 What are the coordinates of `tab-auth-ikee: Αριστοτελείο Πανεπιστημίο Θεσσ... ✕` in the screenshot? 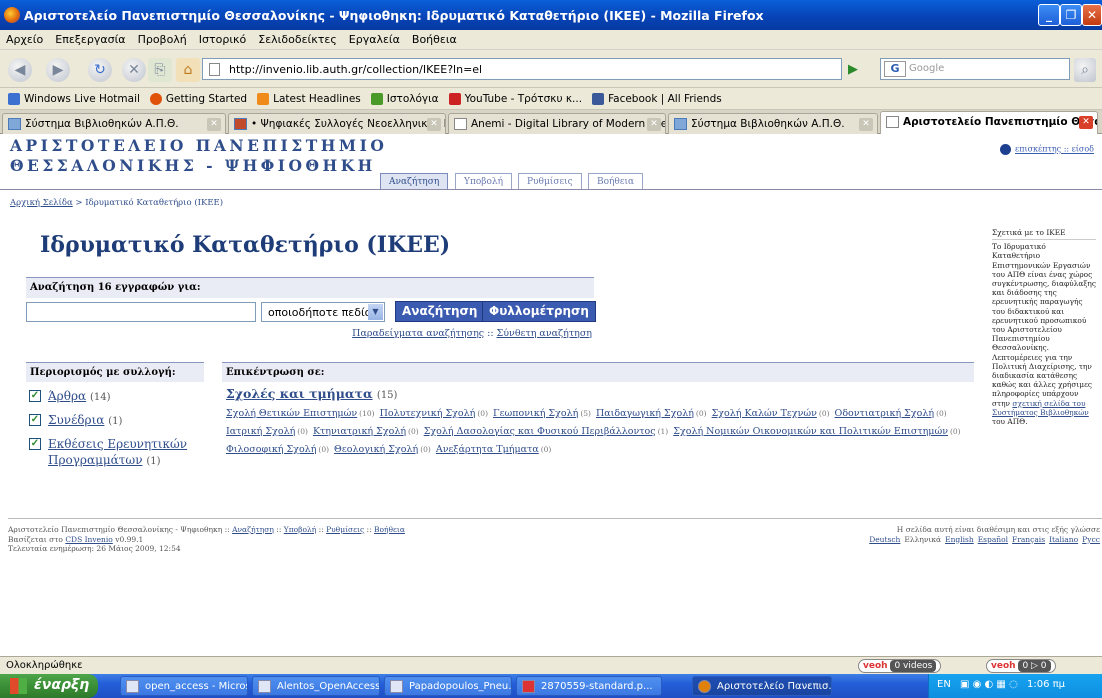 It's located at (989, 123).